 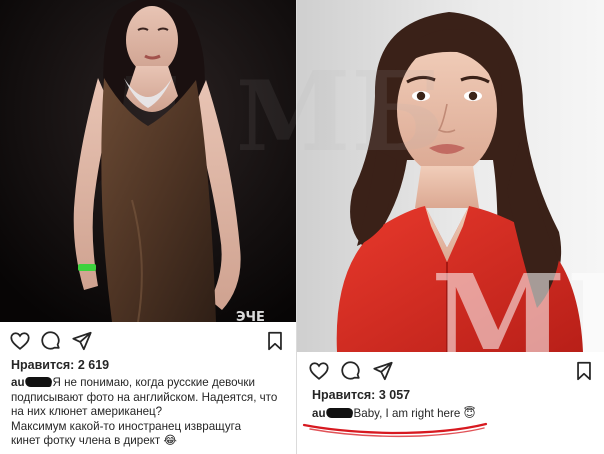 I want to click on watermark-mb: МБ, so click(x=266, y=116).